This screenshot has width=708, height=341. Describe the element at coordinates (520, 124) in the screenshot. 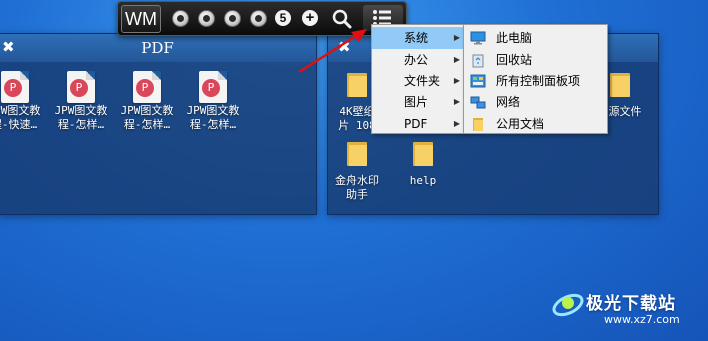

I see `submenu-item-label: 公用文档` at that location.